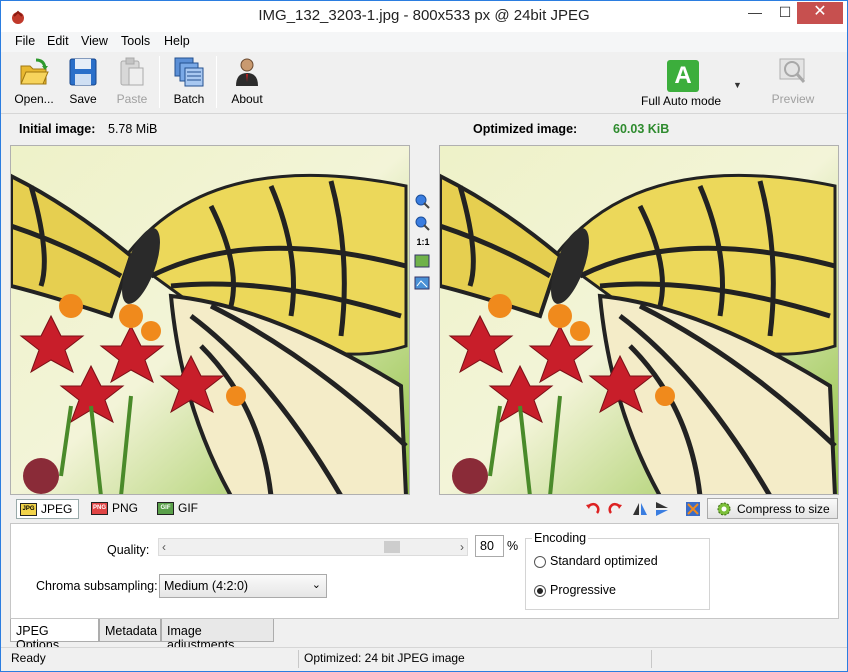 The image size is (848, 672). What do you see at coordinates (462, 547) in the screenshot?
I see `slider-right-arrow-icon: ›` at bounding box center [462, 547].